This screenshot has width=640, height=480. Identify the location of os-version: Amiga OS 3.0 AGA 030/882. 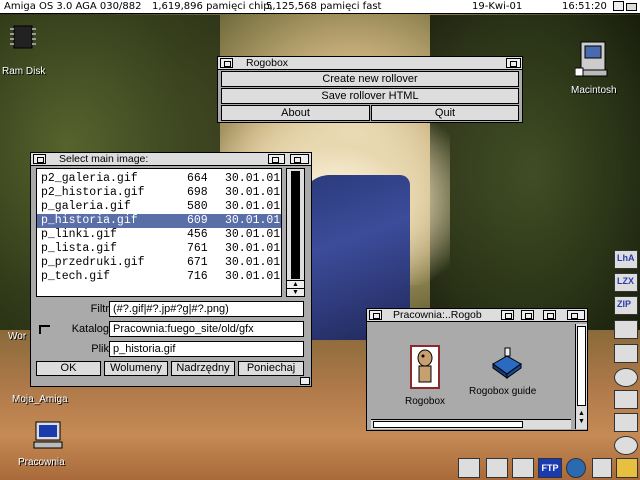
(73, 6).